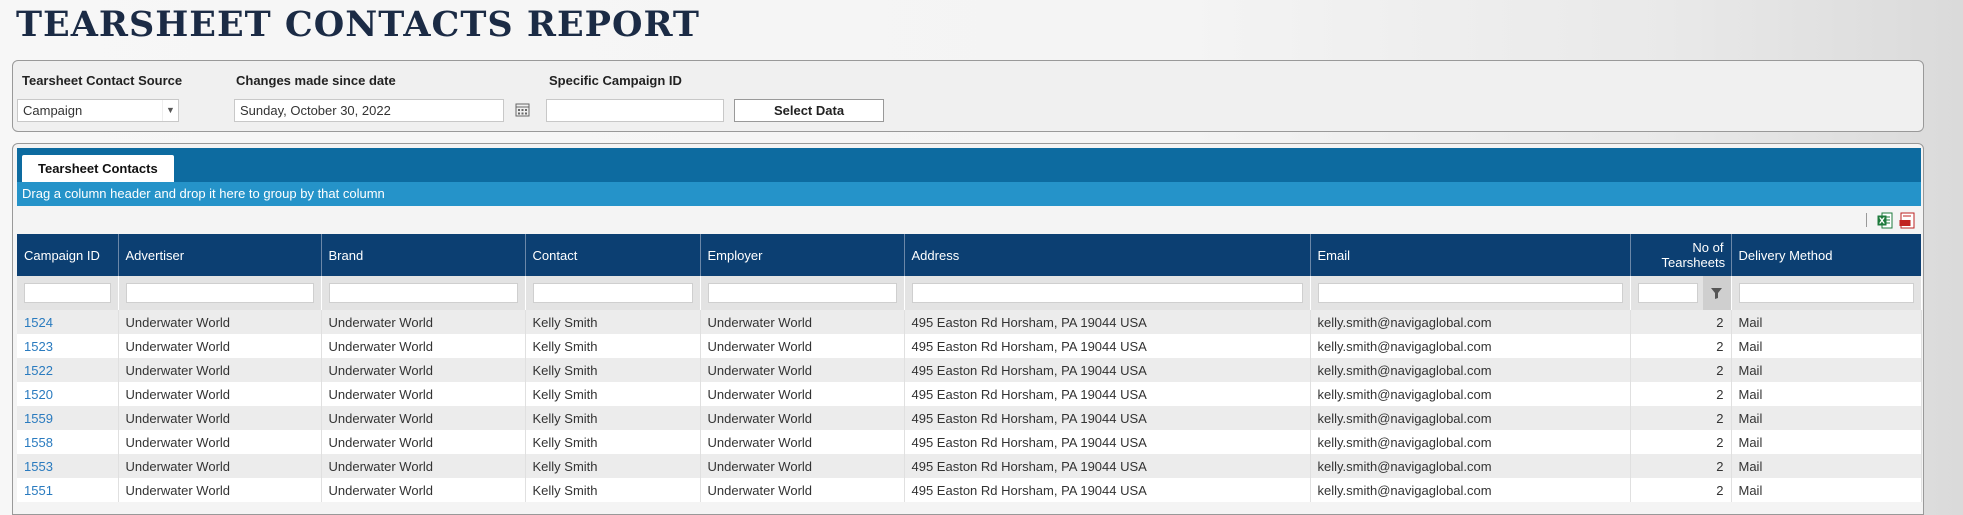  Describe the element at coordinates (68, 466) in the screenshot. I see `cell-campaign-id: 1553` at that location.